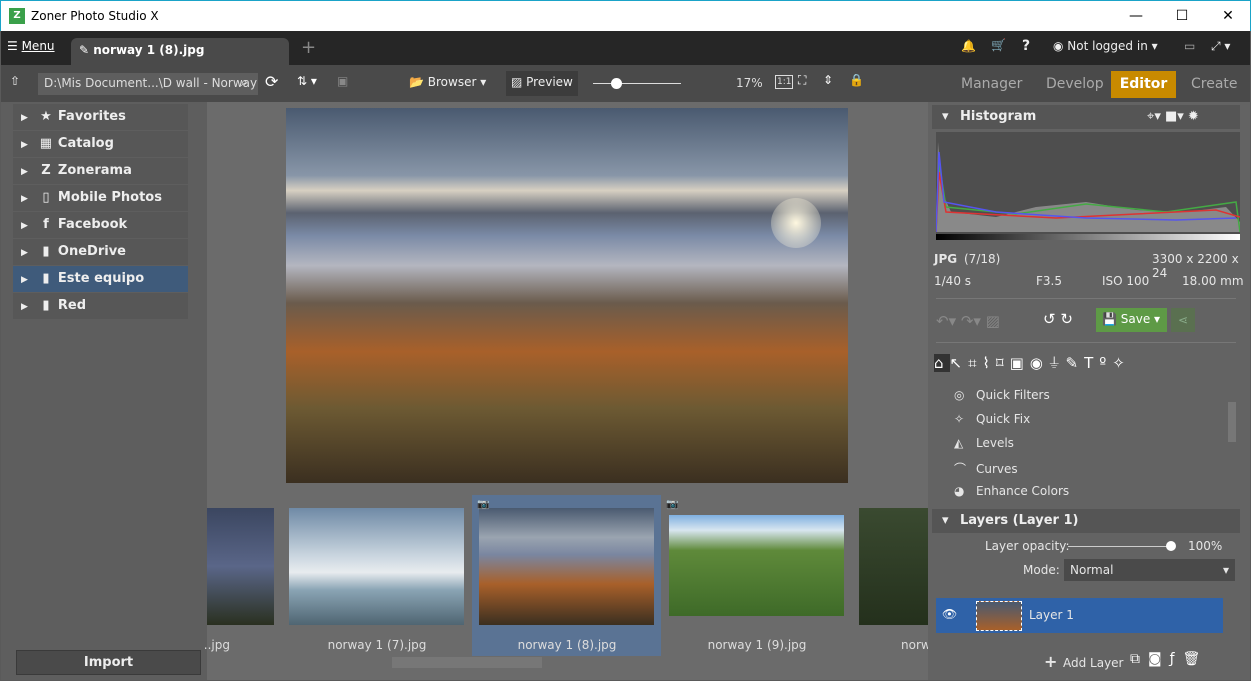 This screenshot has height=681, width=1251. I want to click on nav-item: ▶ f Facebook, so click(100, 225).